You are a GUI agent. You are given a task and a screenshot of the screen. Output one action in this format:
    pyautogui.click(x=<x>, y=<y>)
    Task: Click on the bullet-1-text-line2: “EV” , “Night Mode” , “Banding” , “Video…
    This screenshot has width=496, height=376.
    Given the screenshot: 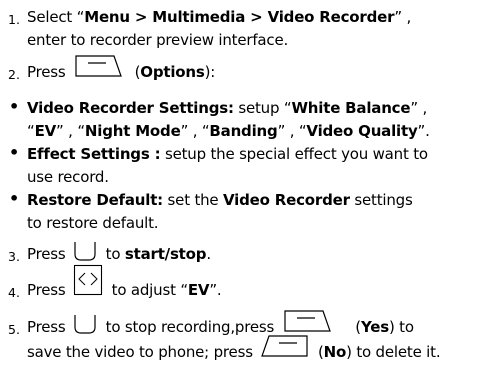 What is the action you would take?
    pyautogui.click(x=228, y=131)
    